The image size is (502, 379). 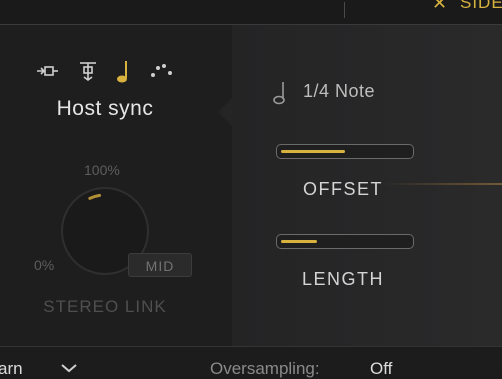 I want to click on oversampling-label: Oversampling:, so click(x=265, y=368).